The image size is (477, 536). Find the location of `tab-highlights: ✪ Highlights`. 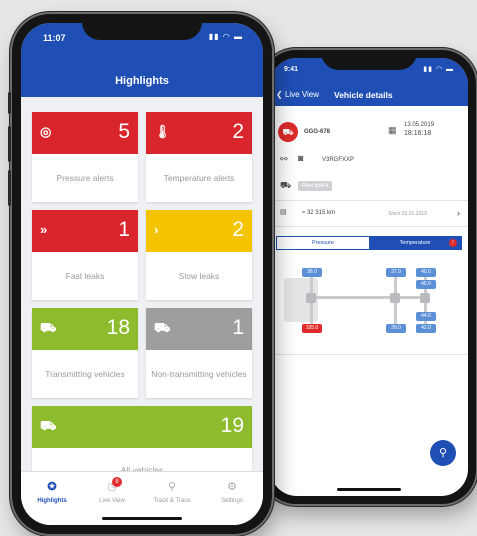

tab-highlights: ✪ Highlights is located at coordinates (52, 492).